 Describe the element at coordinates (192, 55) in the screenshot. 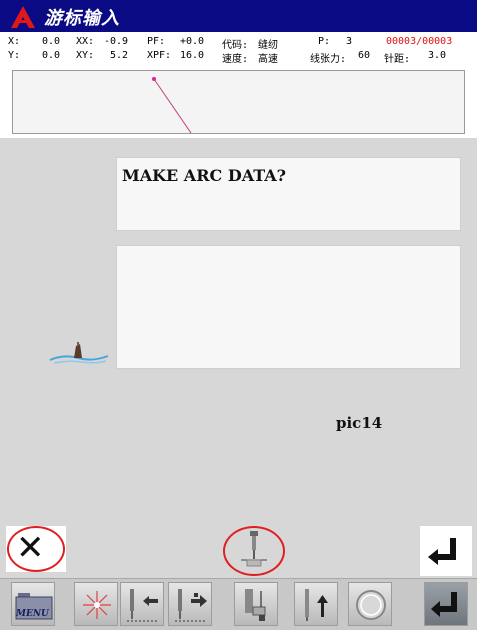

I see `xpf-value: 16.0` at that location.